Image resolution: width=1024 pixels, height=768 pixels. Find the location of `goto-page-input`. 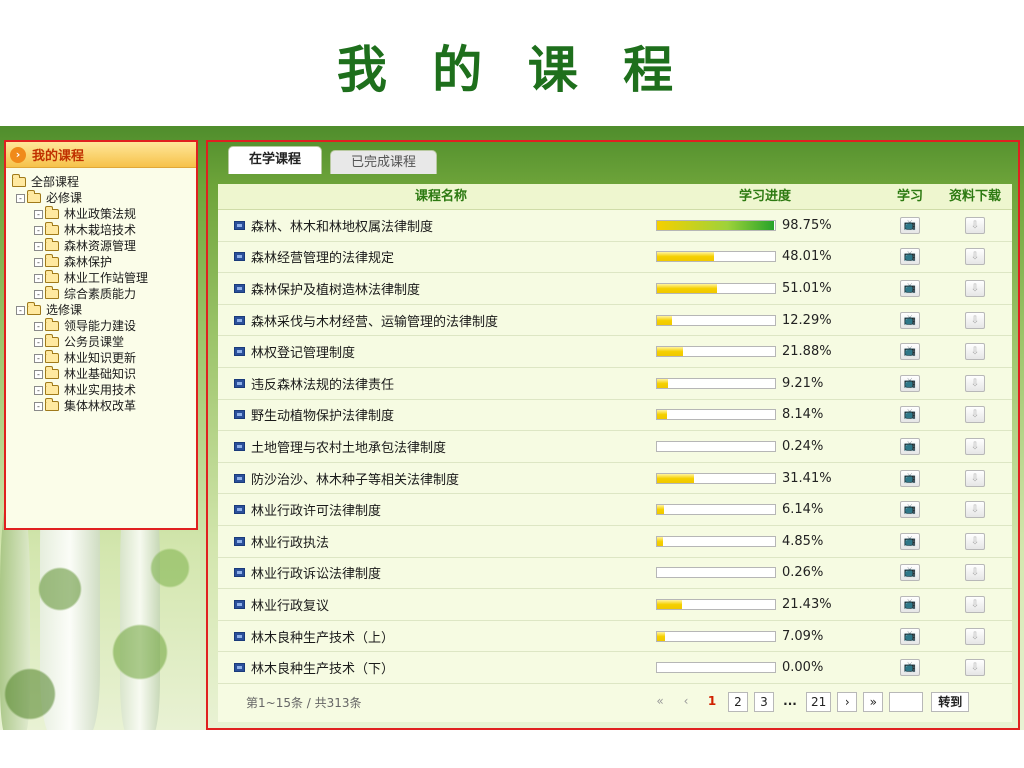

goto-page-input is located at coordinates (906, 702).